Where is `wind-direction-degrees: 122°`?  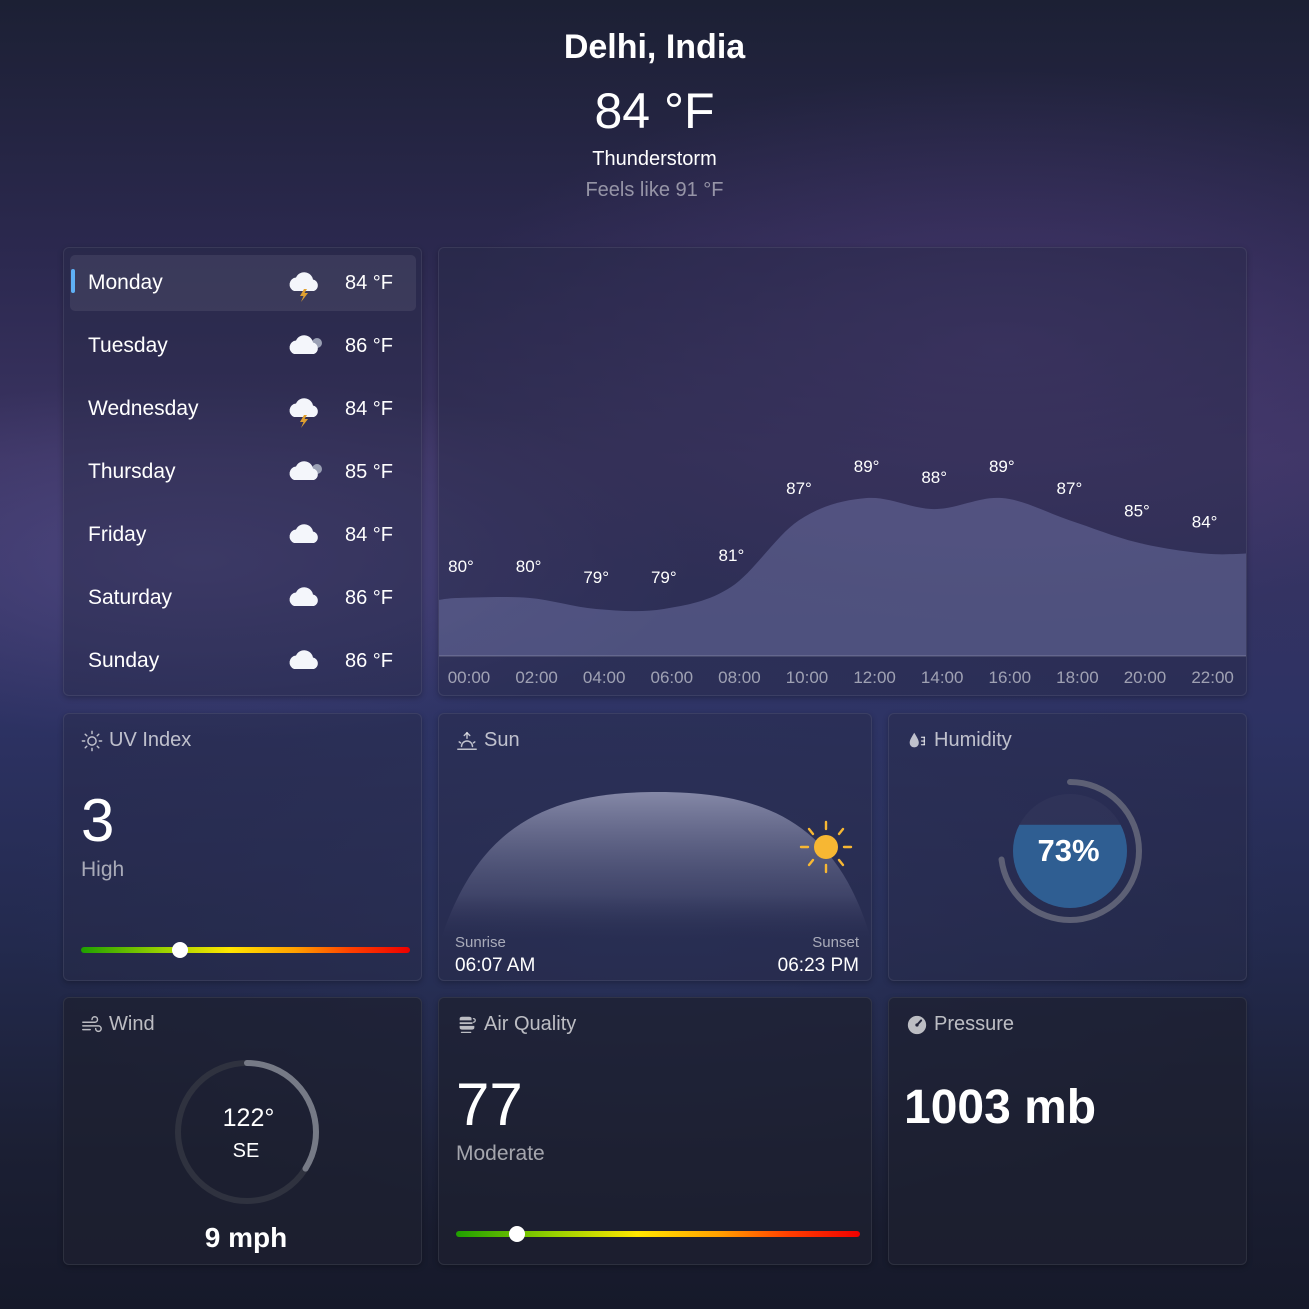 wind-direction-degrees: 122° is located at coordinates (248, 1118).